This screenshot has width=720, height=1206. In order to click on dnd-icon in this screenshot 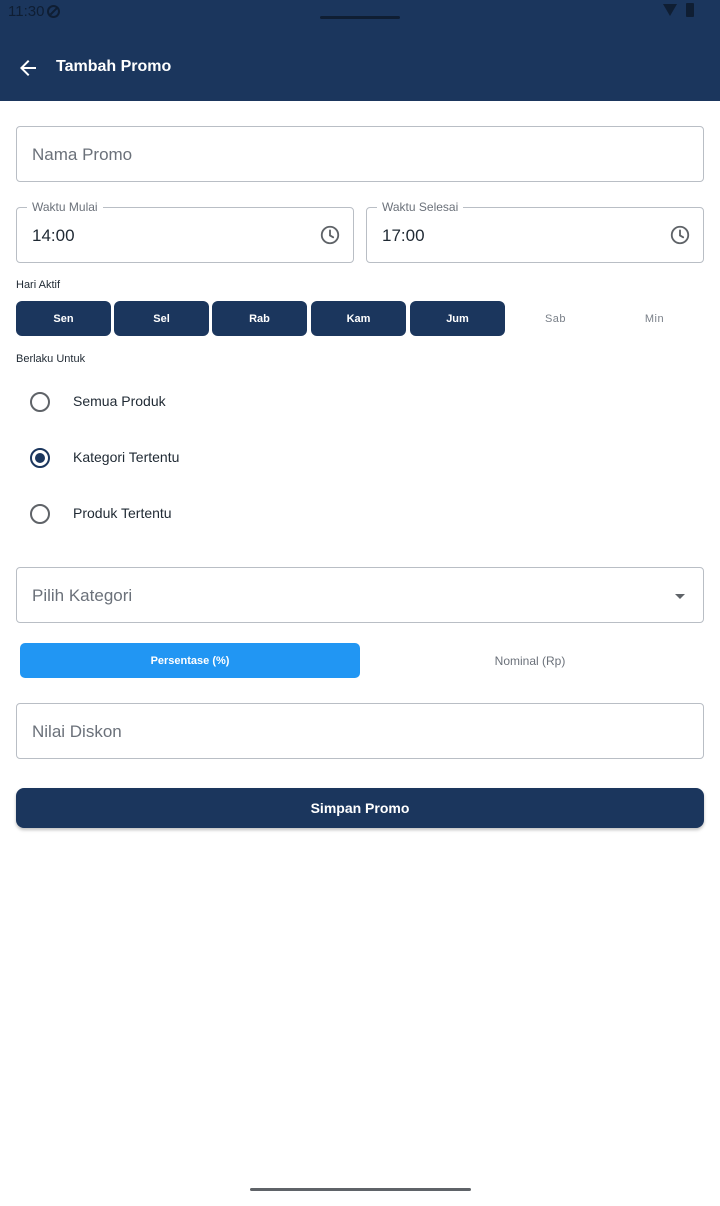, I will do `click(53, 11)`.